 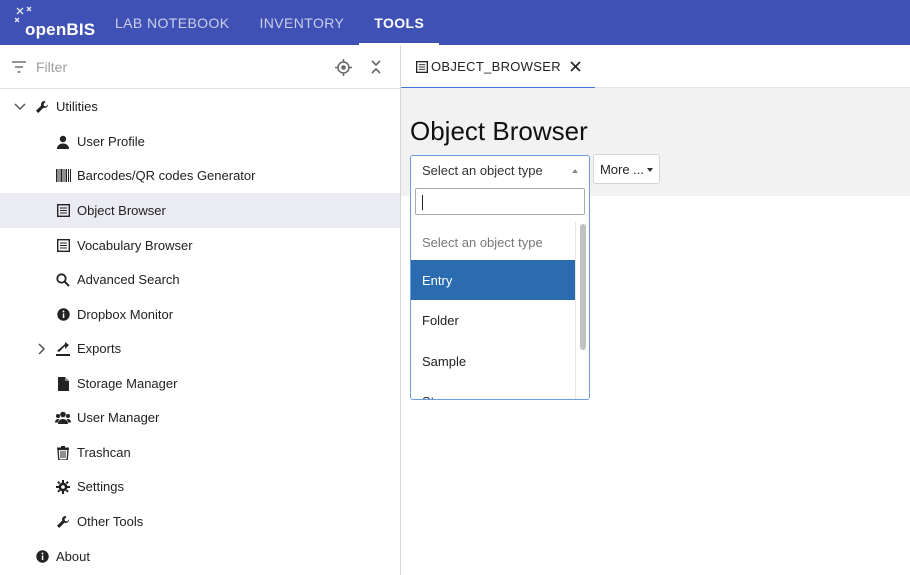 What do you see at coordinates (63, 384) in the screenshot?
I see `file-icon` at bounding box center [63, 384].